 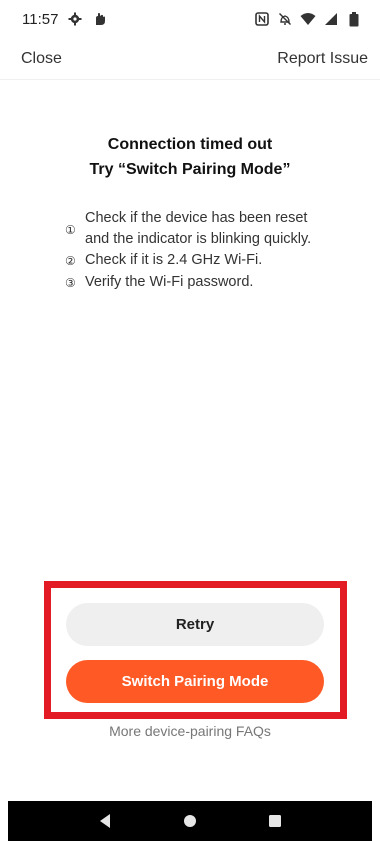 I want to click on close-button: Close, so click(x=41, y=59).